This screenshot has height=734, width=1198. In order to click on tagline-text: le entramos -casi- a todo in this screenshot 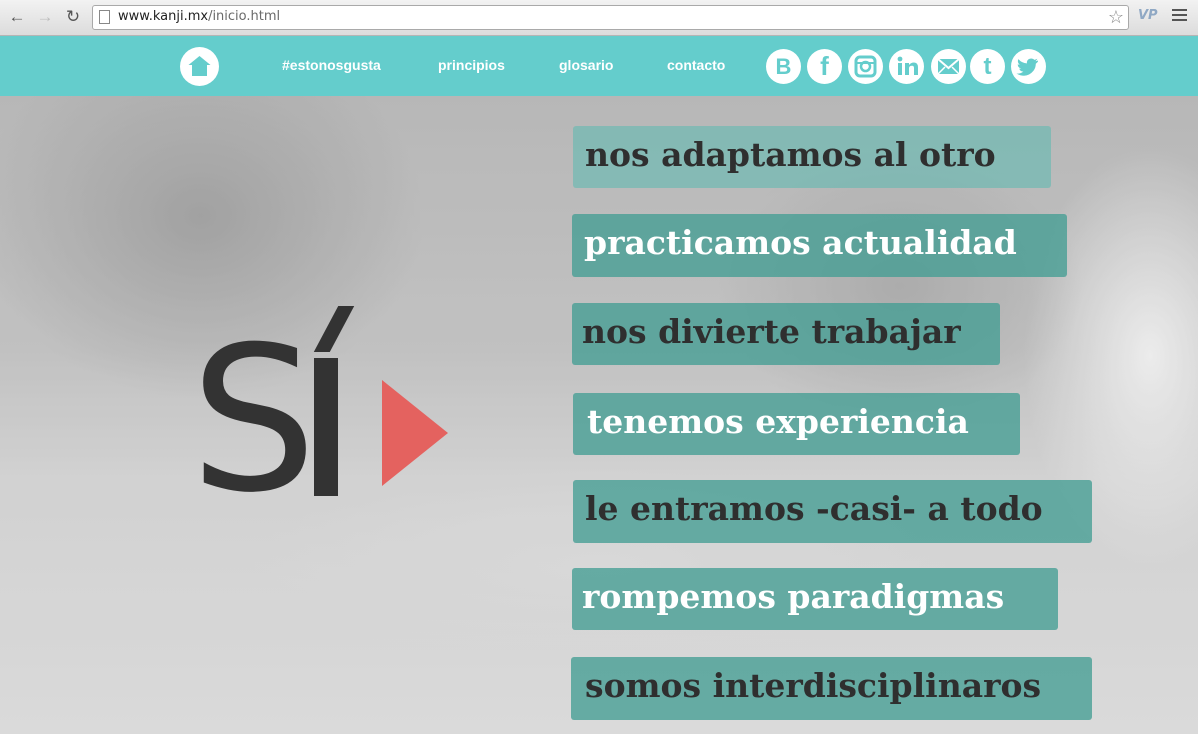, I will do `click(814, 508)`.